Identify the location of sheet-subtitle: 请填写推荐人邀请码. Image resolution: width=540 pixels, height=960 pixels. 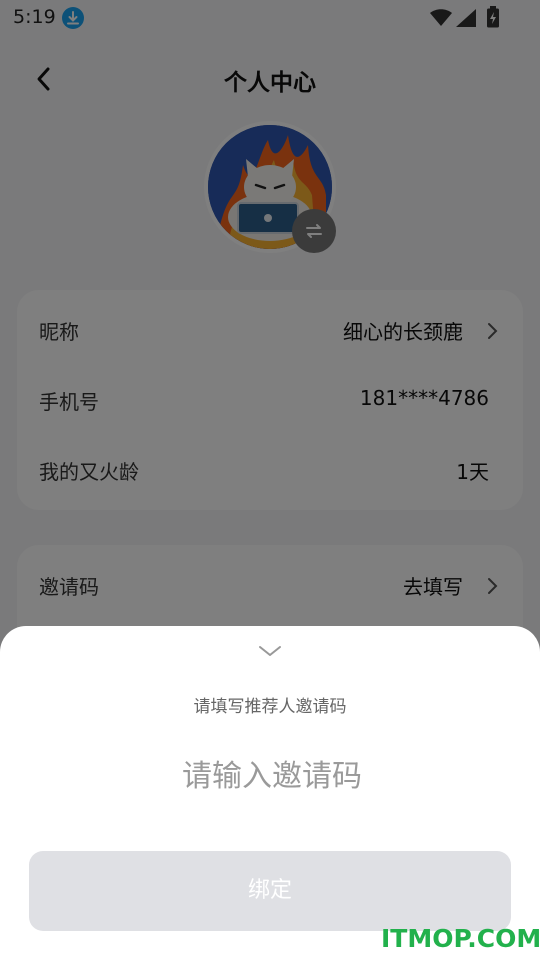
(270, 707).